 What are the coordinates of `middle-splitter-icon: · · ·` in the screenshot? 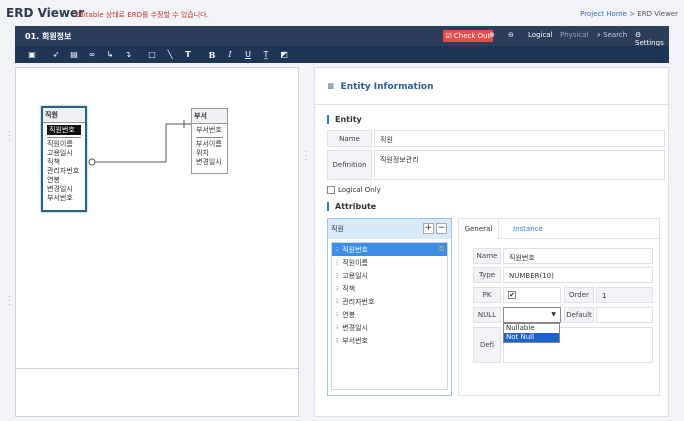 It's located at (307, 156).